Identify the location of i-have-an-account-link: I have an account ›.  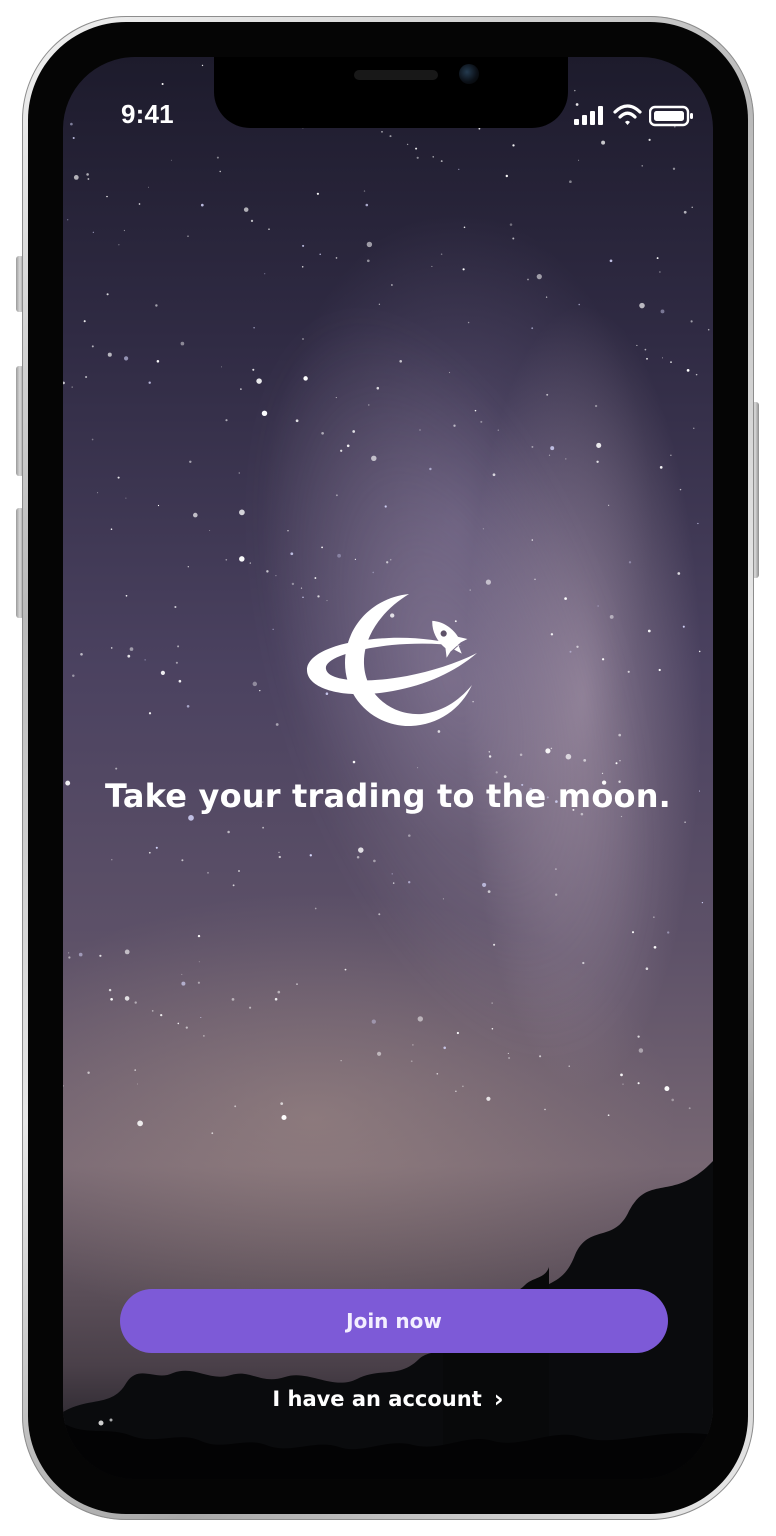
(388, 1399).